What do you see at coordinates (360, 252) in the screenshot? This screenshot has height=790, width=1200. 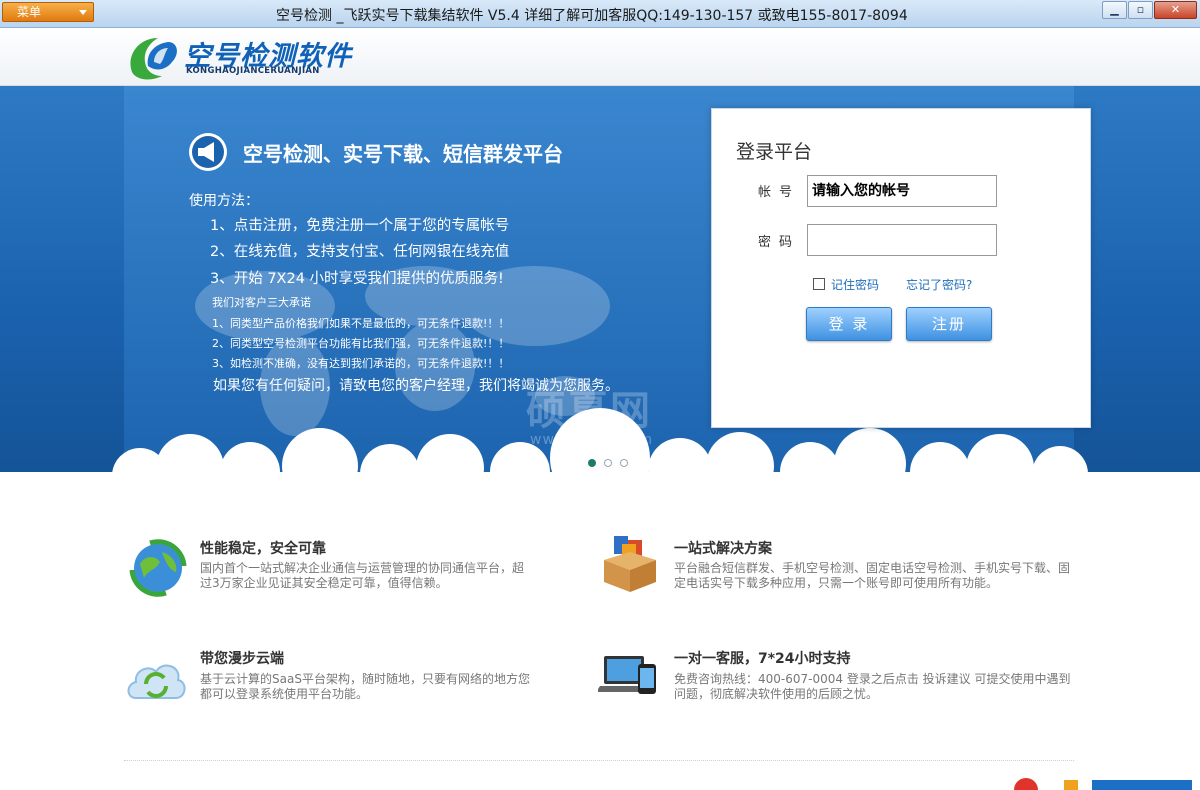 I see `usage-step: 2、在线充值，支持支付宝、任何网银在线充值` at bounding box center [360, 252].